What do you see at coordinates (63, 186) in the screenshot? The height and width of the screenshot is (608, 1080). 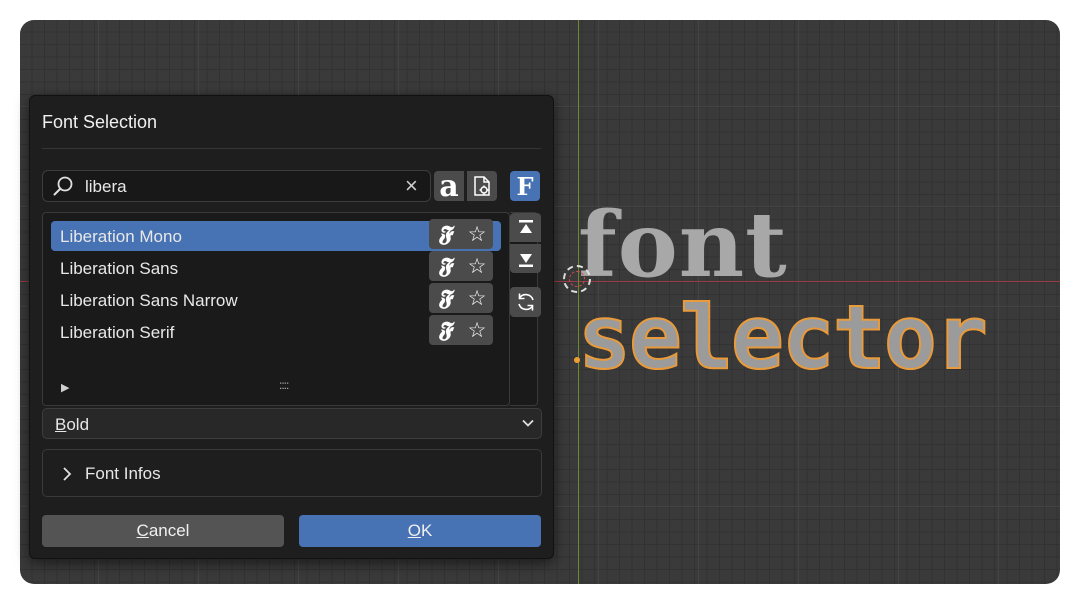 I see `search-icon` at bounding box center [63, 186].